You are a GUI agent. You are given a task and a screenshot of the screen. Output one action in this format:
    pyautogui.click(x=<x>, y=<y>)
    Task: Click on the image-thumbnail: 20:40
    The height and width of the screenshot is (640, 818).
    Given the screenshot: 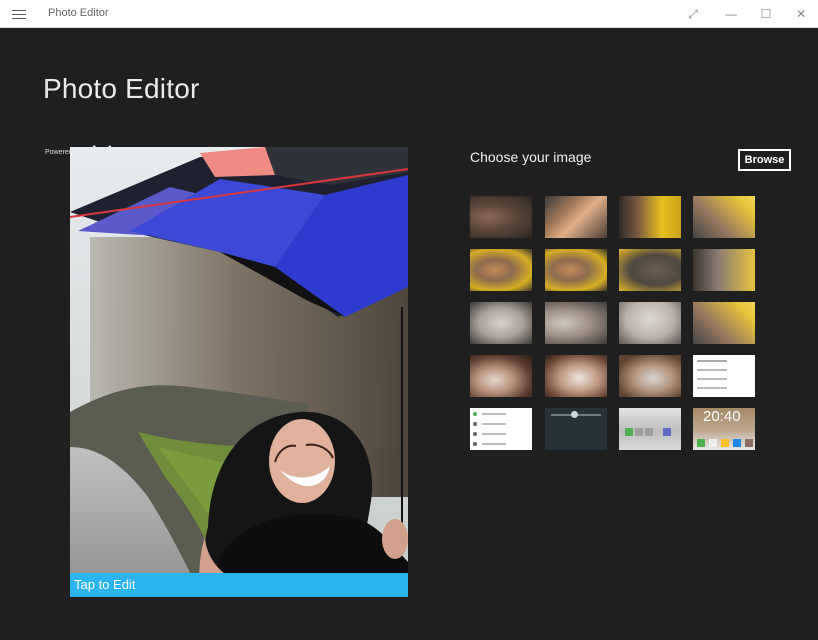 What is the action you would take?
    pyautogui.click(x=724, y=429)
    